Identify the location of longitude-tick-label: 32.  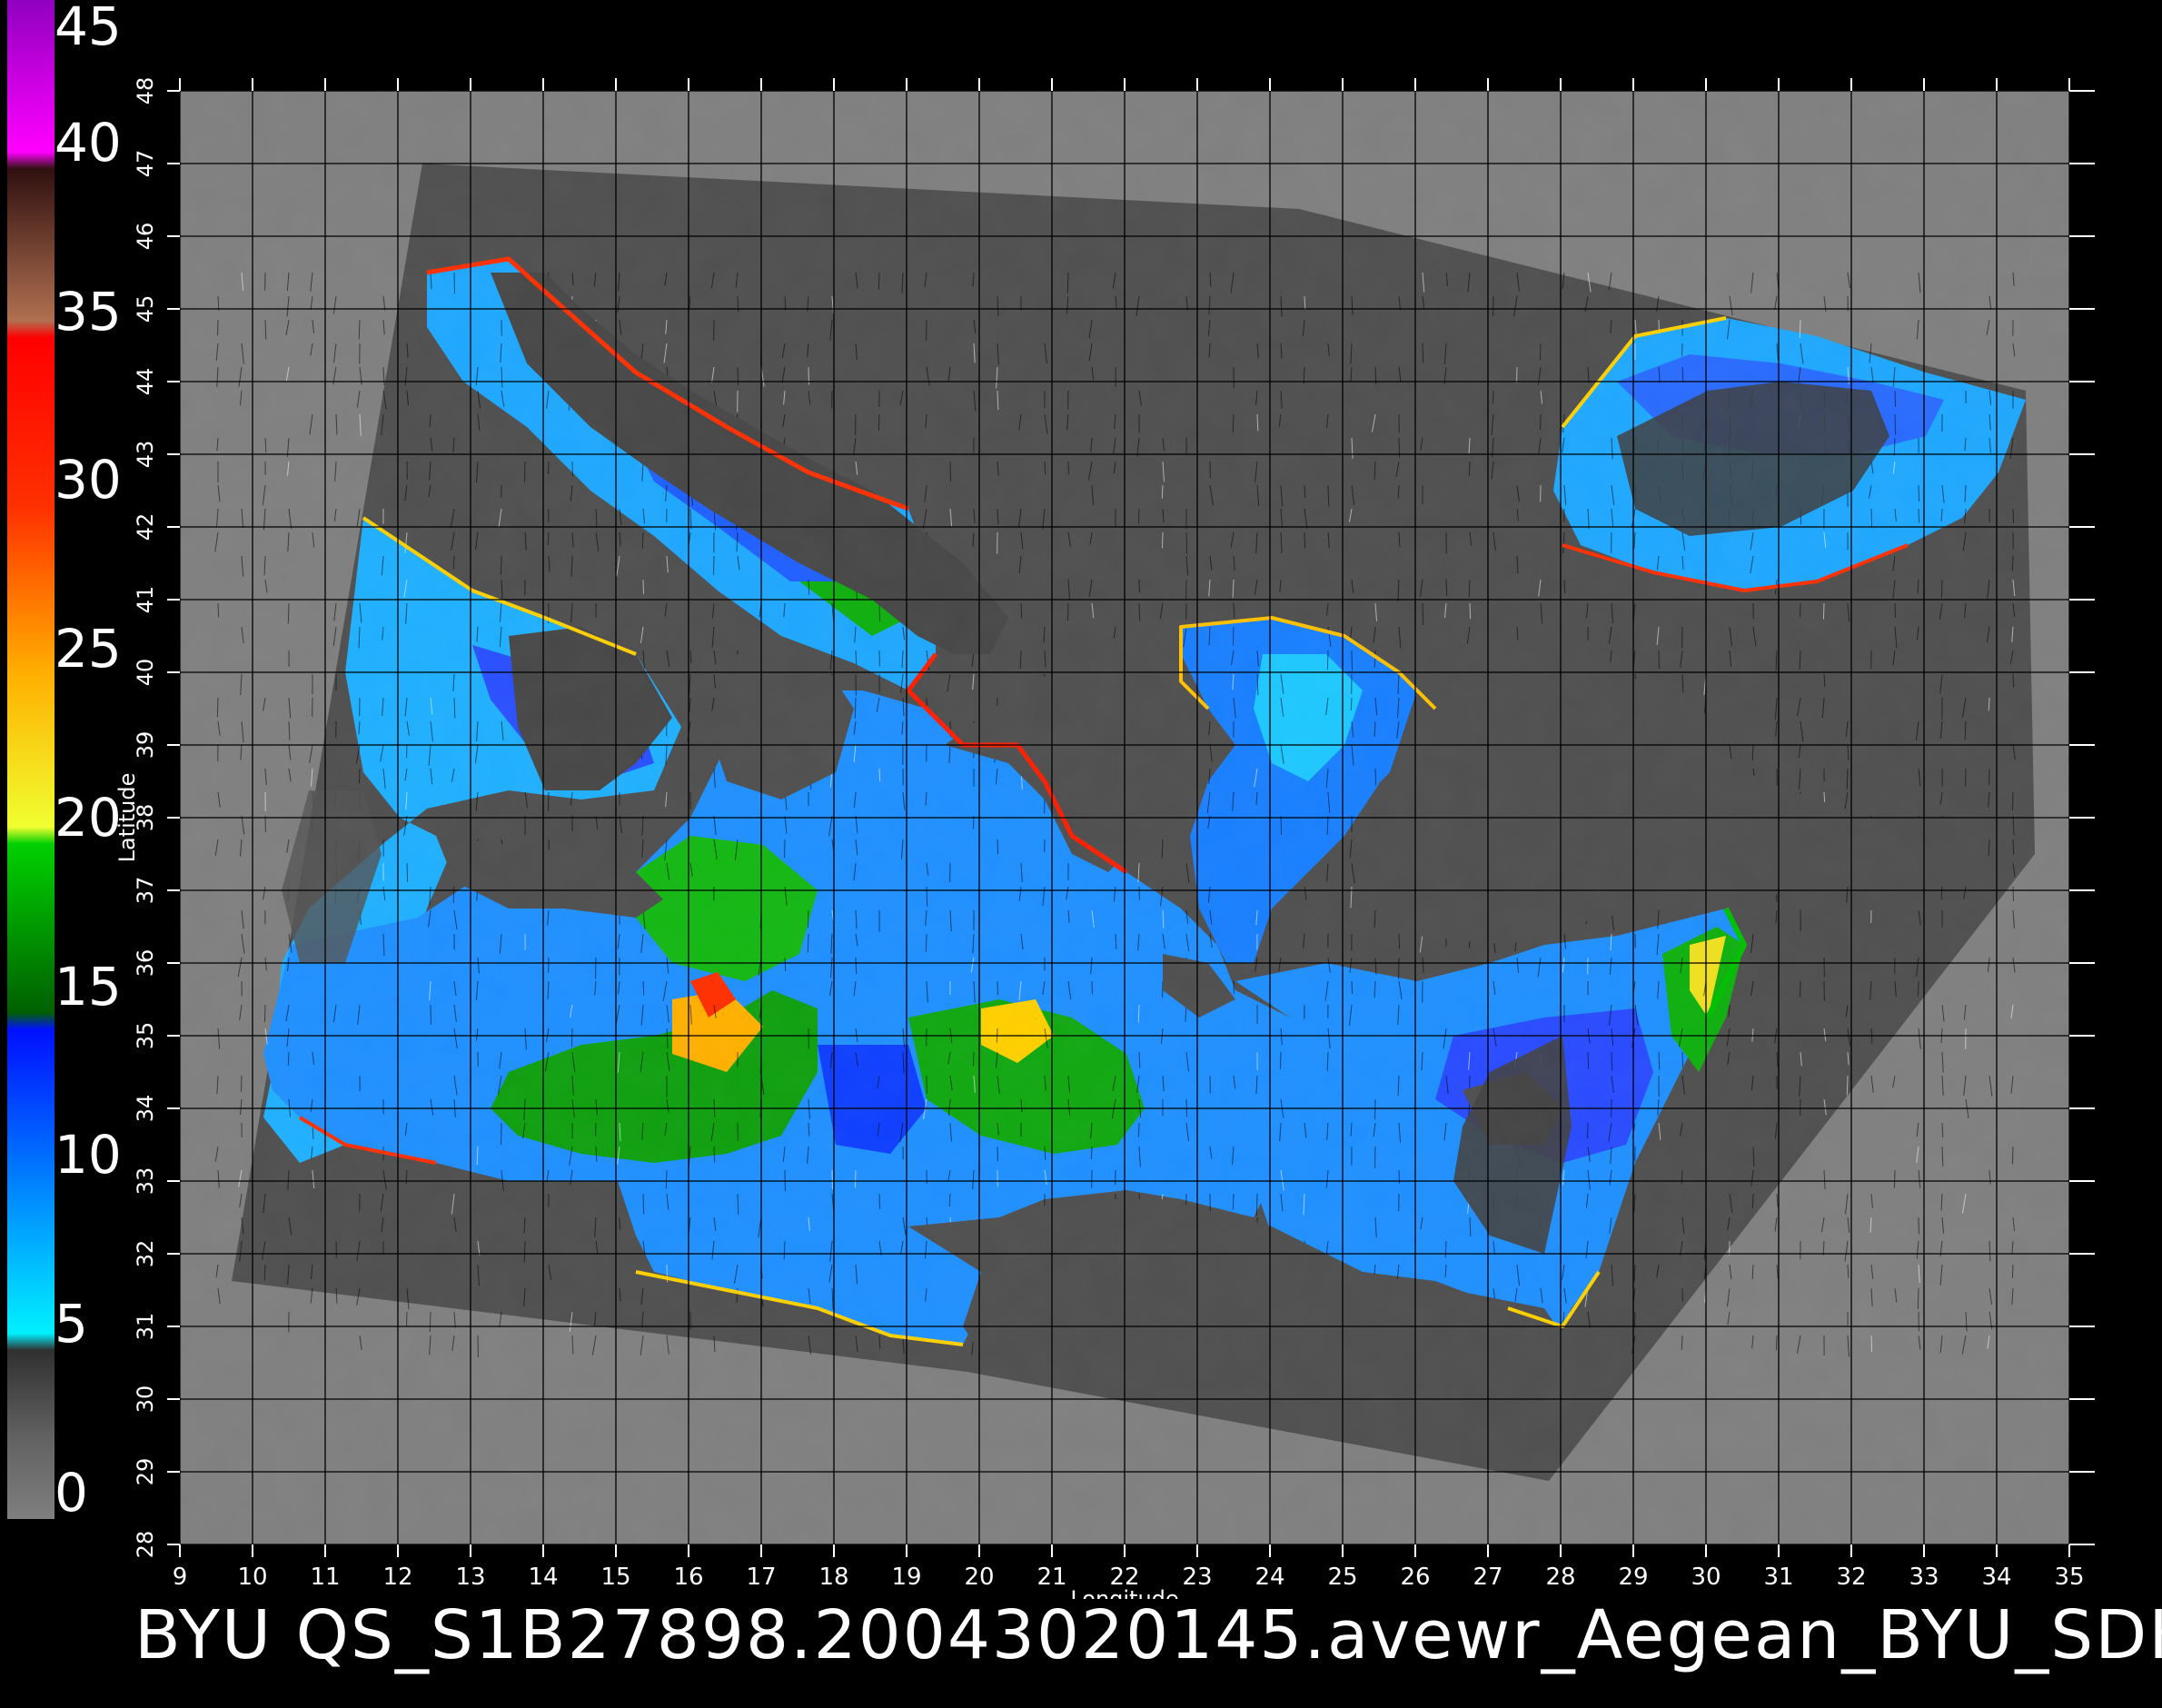
(1851, 1577).